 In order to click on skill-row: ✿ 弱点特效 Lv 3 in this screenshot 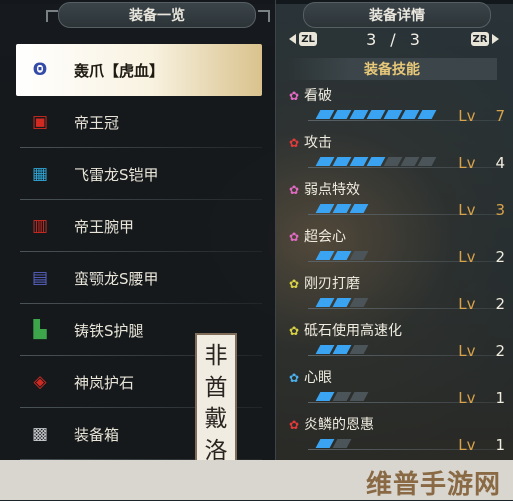, I will do `click(397, 199)`.